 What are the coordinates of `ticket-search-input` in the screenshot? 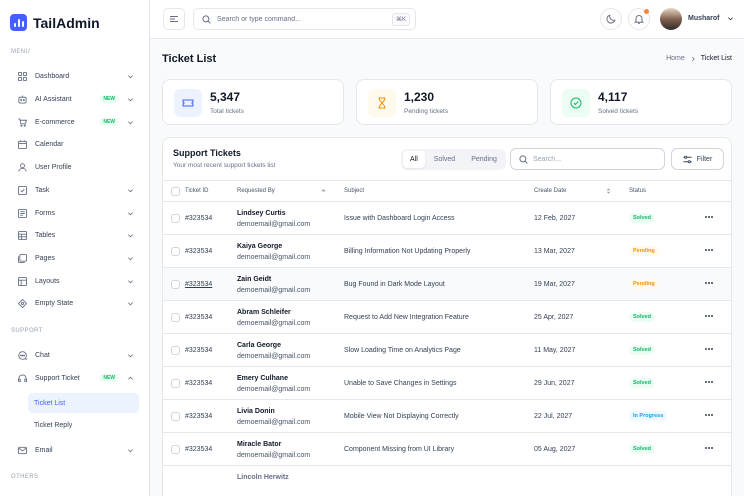 It's located at (598, 159).